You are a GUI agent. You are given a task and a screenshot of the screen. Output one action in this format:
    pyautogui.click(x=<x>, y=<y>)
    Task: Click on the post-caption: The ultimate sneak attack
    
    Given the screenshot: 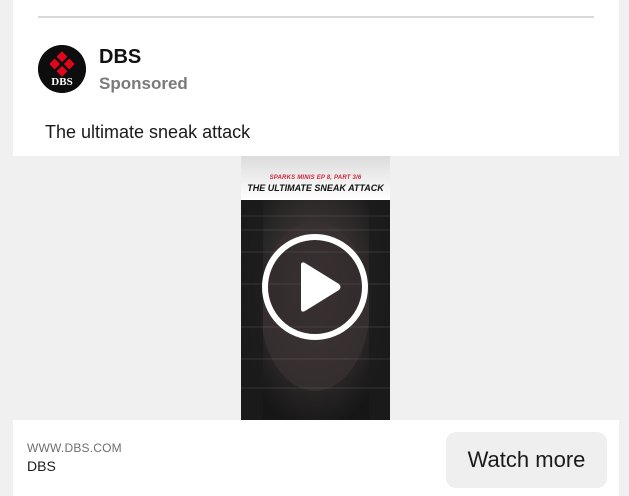 What is the action you would take?
    pyautogui.click(x=148, y=132)
    